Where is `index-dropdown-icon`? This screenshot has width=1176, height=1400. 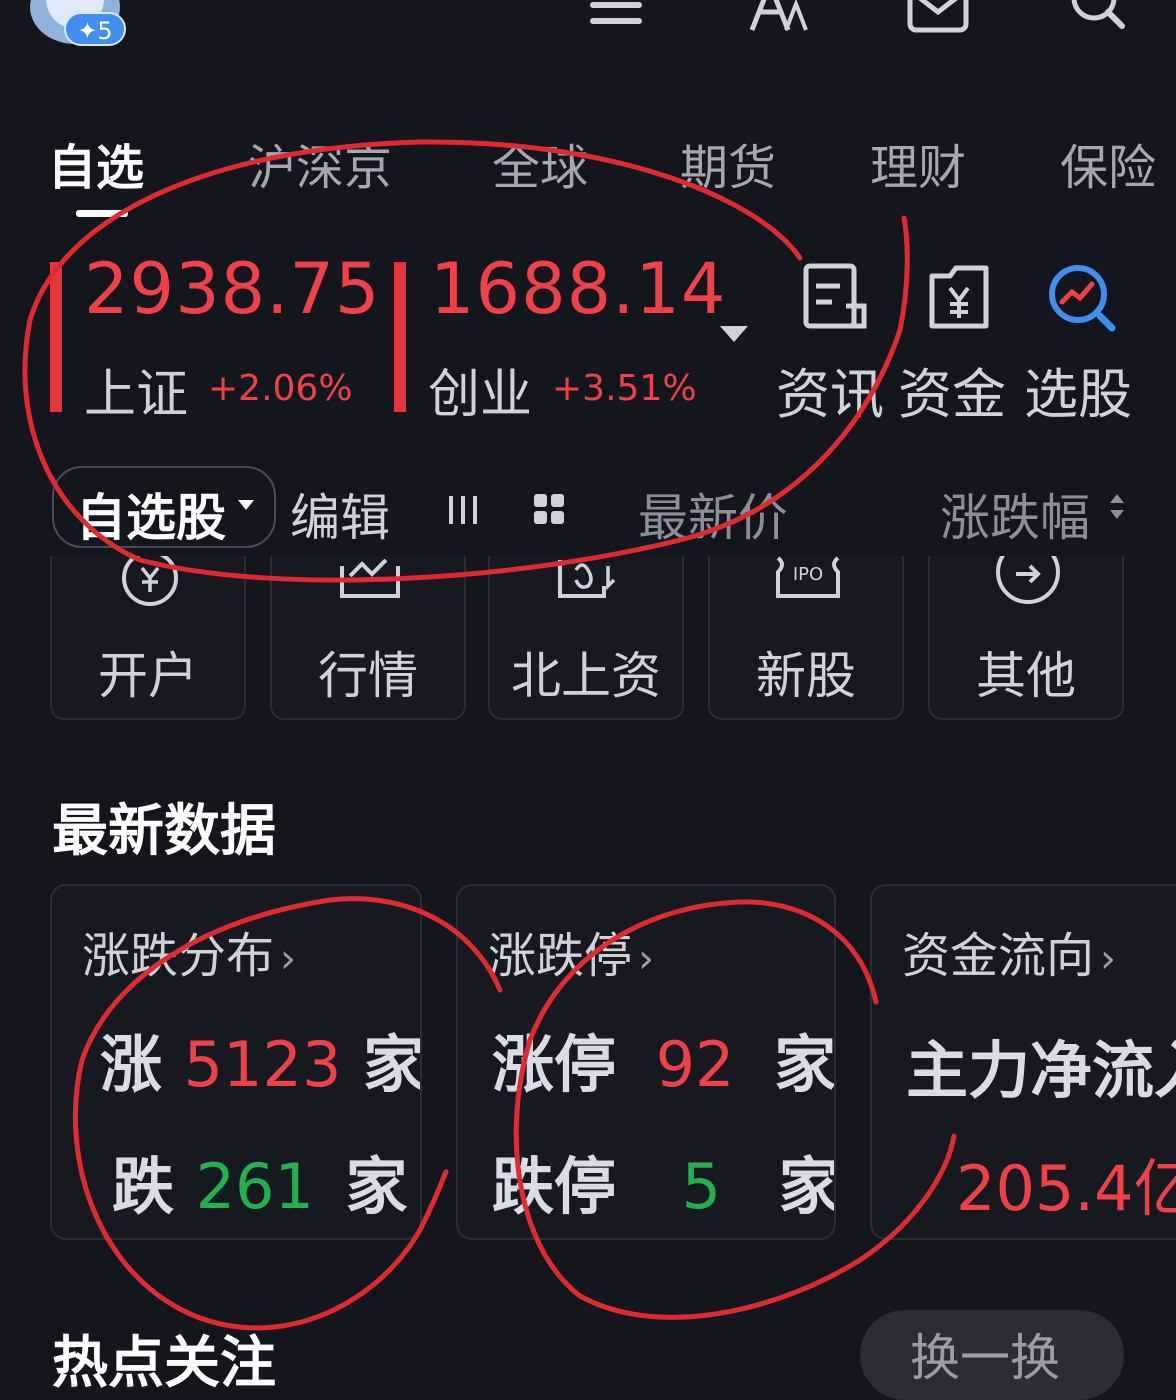 index-dropdown-icon is located at coordinates (734, 334).